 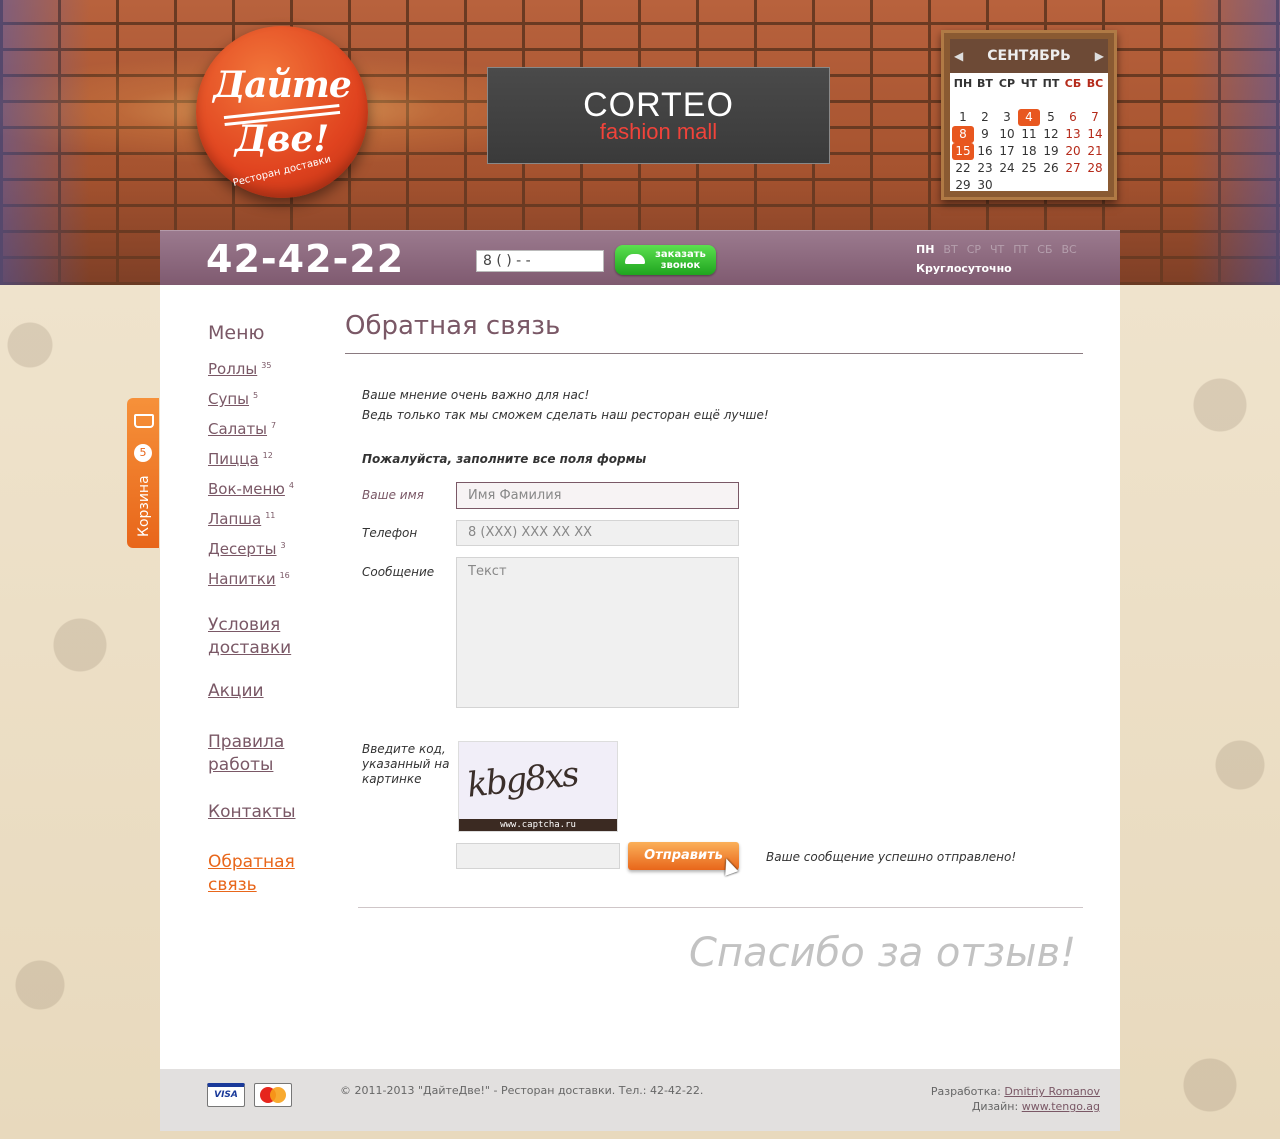 I want to click on calendar-day: 6, so click(x=1073, y=117).